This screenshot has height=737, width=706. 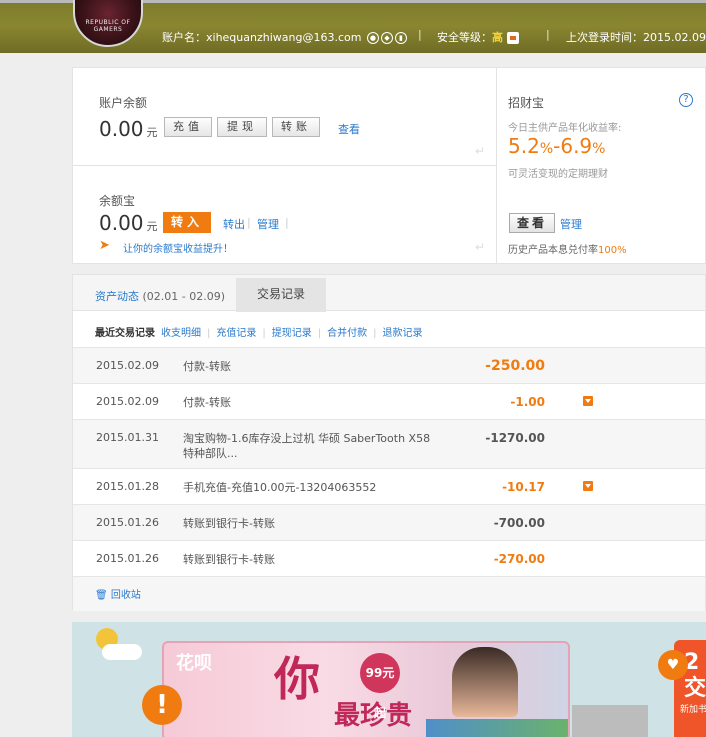 What do you see at coordinates (610, 710) in the screenshot?
I see `building-illustration` at bounding box center [610, 710].